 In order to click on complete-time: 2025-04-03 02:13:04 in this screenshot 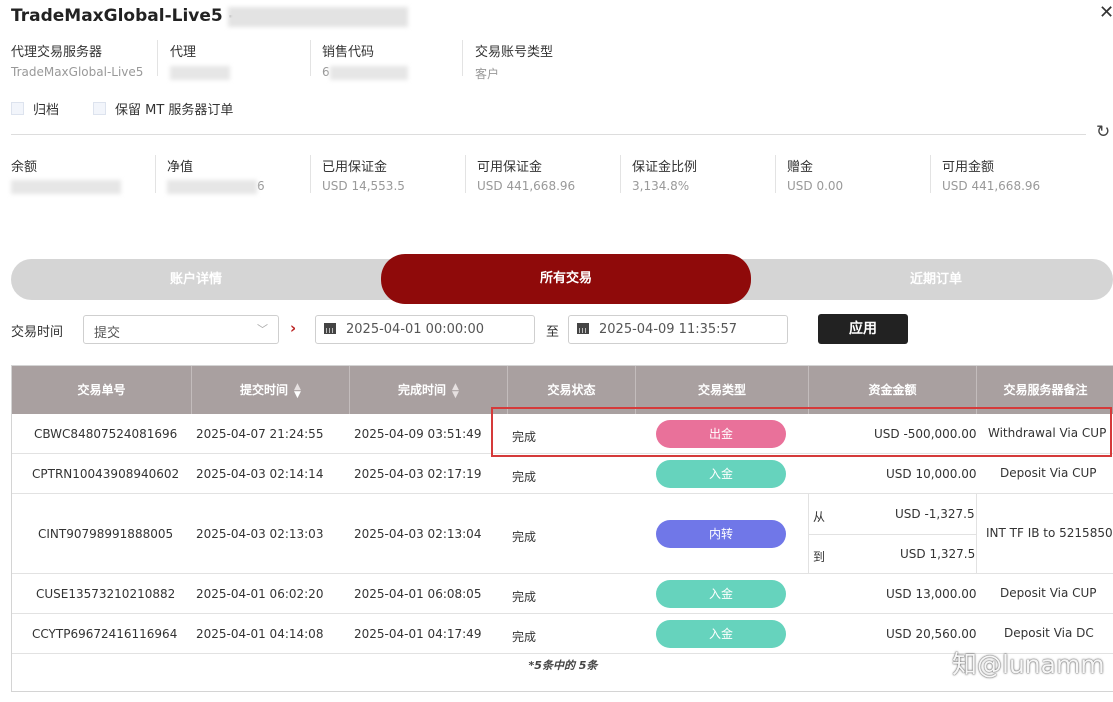, I will do `click(418, 534)`.